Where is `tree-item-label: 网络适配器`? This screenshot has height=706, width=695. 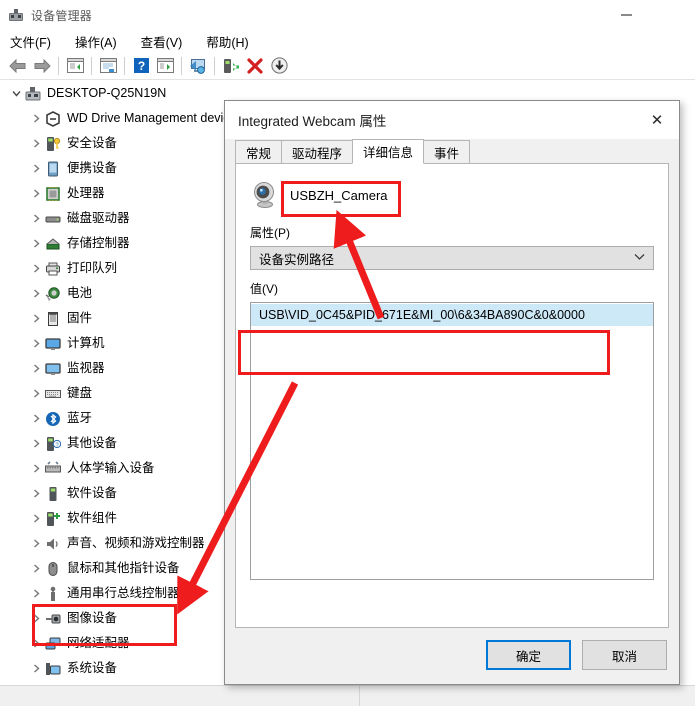 tree-item-label: 网络适配器 is located at coordinates (98, 643).